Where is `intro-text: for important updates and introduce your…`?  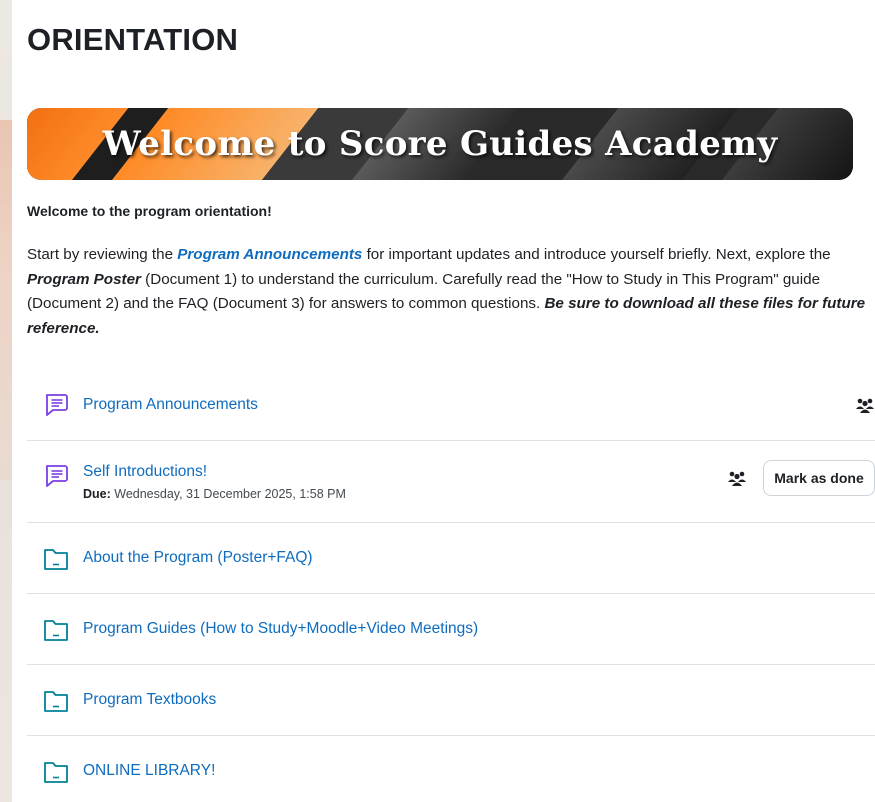
intro-text: for important updates and introduce your… is located at coordinates (596, 254).